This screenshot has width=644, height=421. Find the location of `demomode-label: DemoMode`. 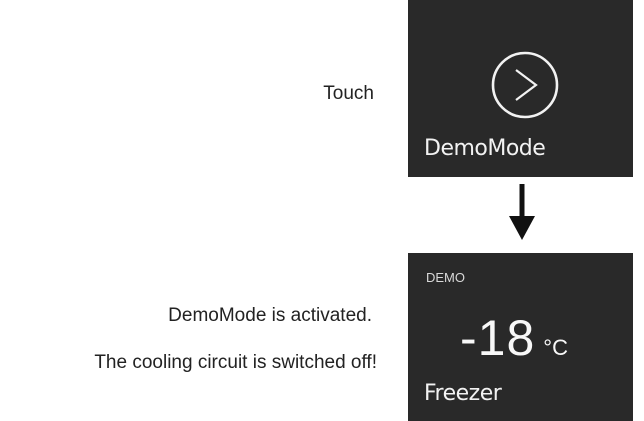

demomode-label: DemoMode is located at coordinates (485, 148).